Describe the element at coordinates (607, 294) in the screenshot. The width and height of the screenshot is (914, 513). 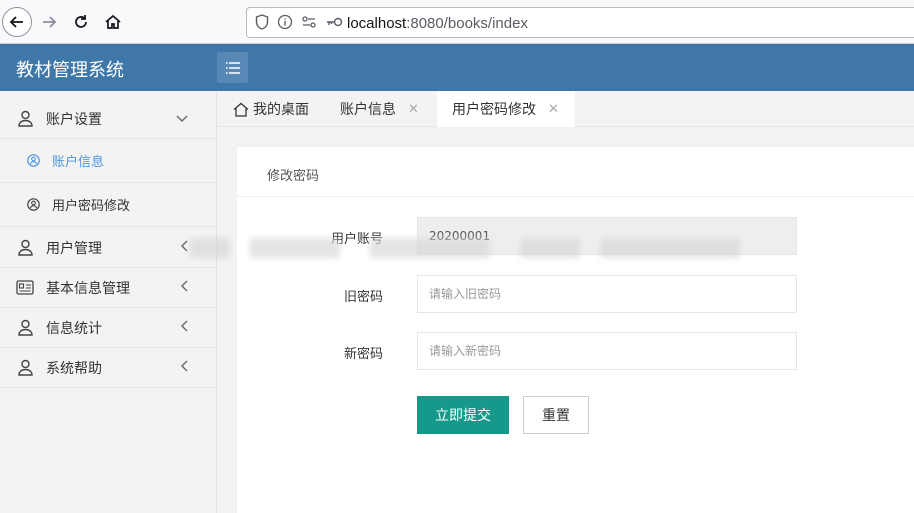
I see `old-password-input` at that location.